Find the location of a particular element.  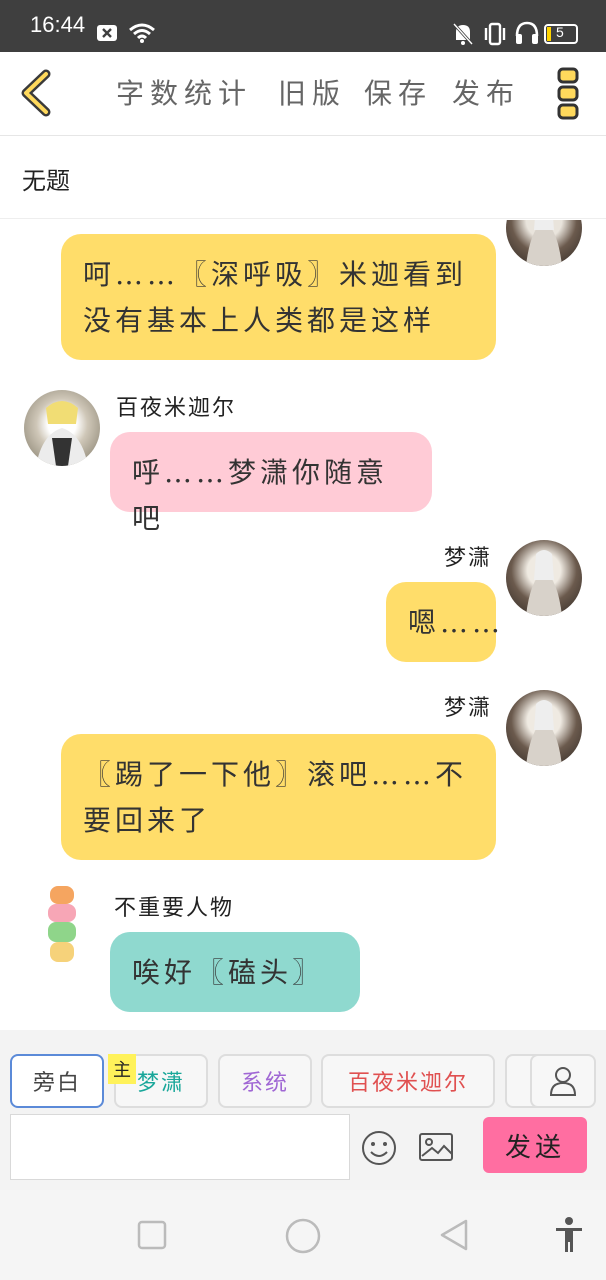

message-bubble: 〖踢了一下他〗滚吧……不要回来了 is located at coordinates (278, 797).